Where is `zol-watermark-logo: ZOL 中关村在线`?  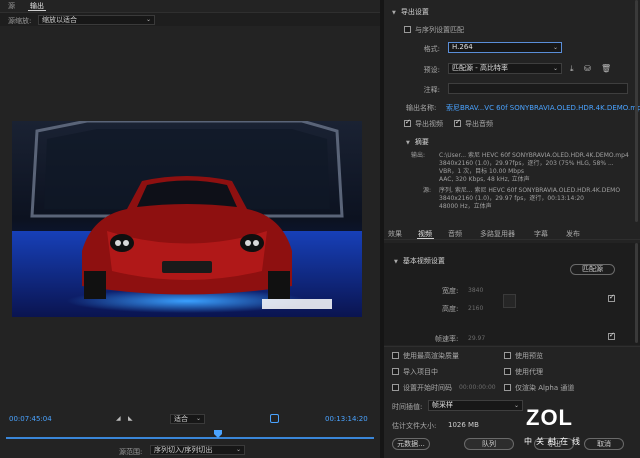
zol-watermark-logo: ZOL 中关村在线 is located at coordinates (580, 431).